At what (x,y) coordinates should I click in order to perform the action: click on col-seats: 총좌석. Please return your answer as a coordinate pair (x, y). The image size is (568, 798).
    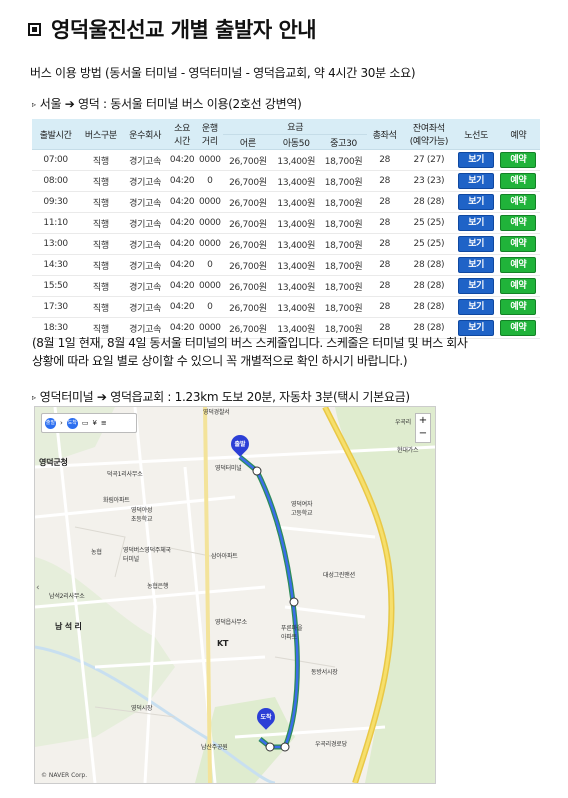
    Looking at the image, I should click on (385, 134).